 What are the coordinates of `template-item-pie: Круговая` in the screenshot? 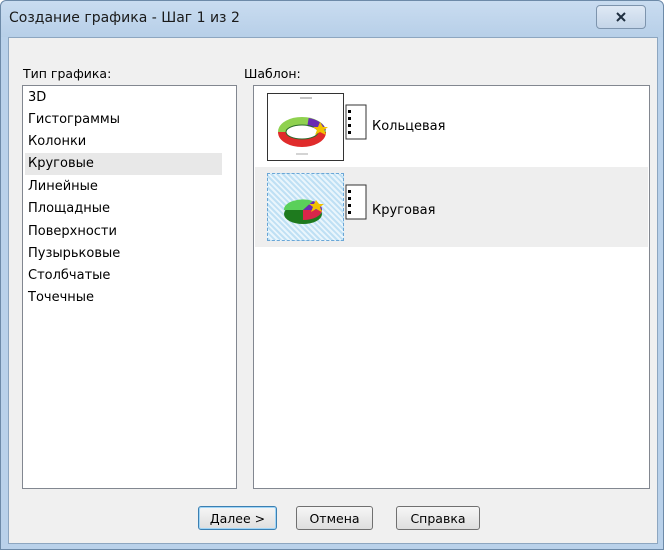 It's located at (451, 207).